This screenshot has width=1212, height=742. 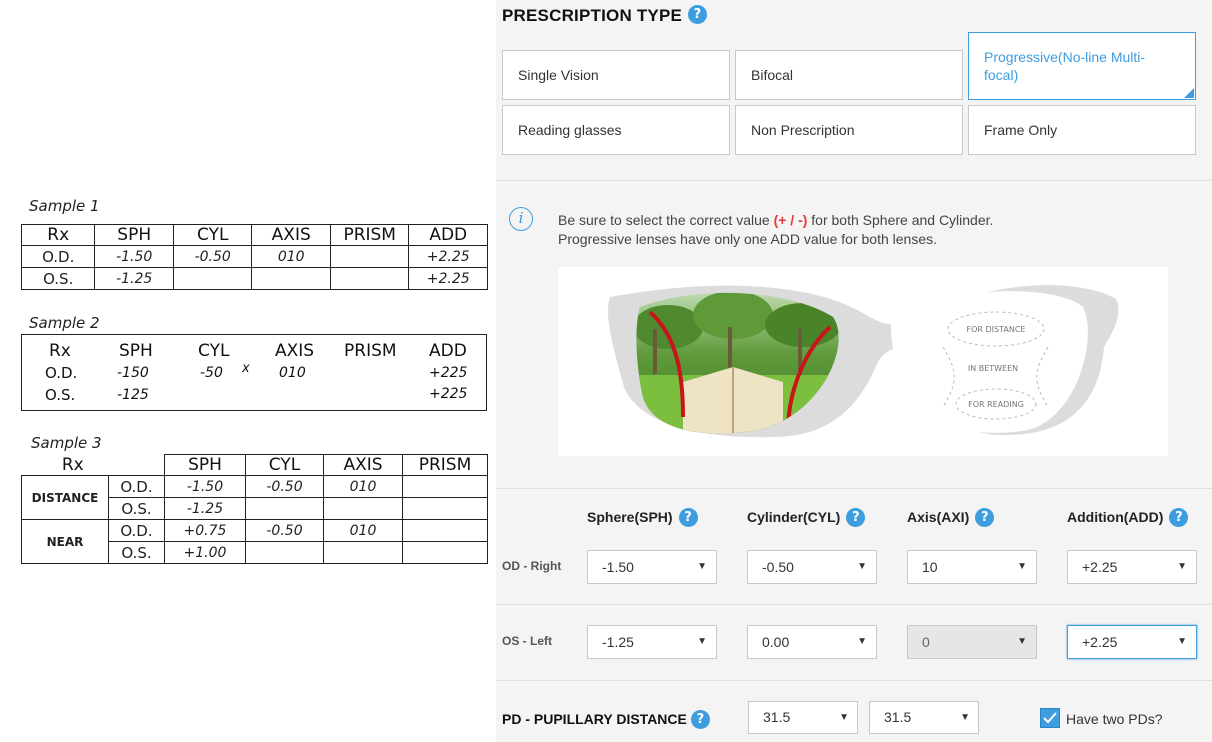 I want to click on axis-label: Axis(AXI), so click(x=938, y=517).